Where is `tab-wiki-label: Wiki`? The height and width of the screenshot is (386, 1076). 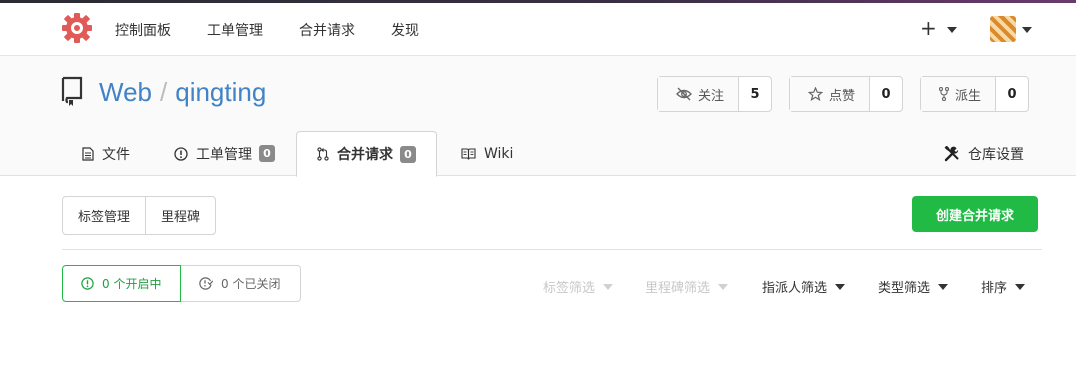
tab-wiki-label: Wiki is located at coordinates (499, 153).